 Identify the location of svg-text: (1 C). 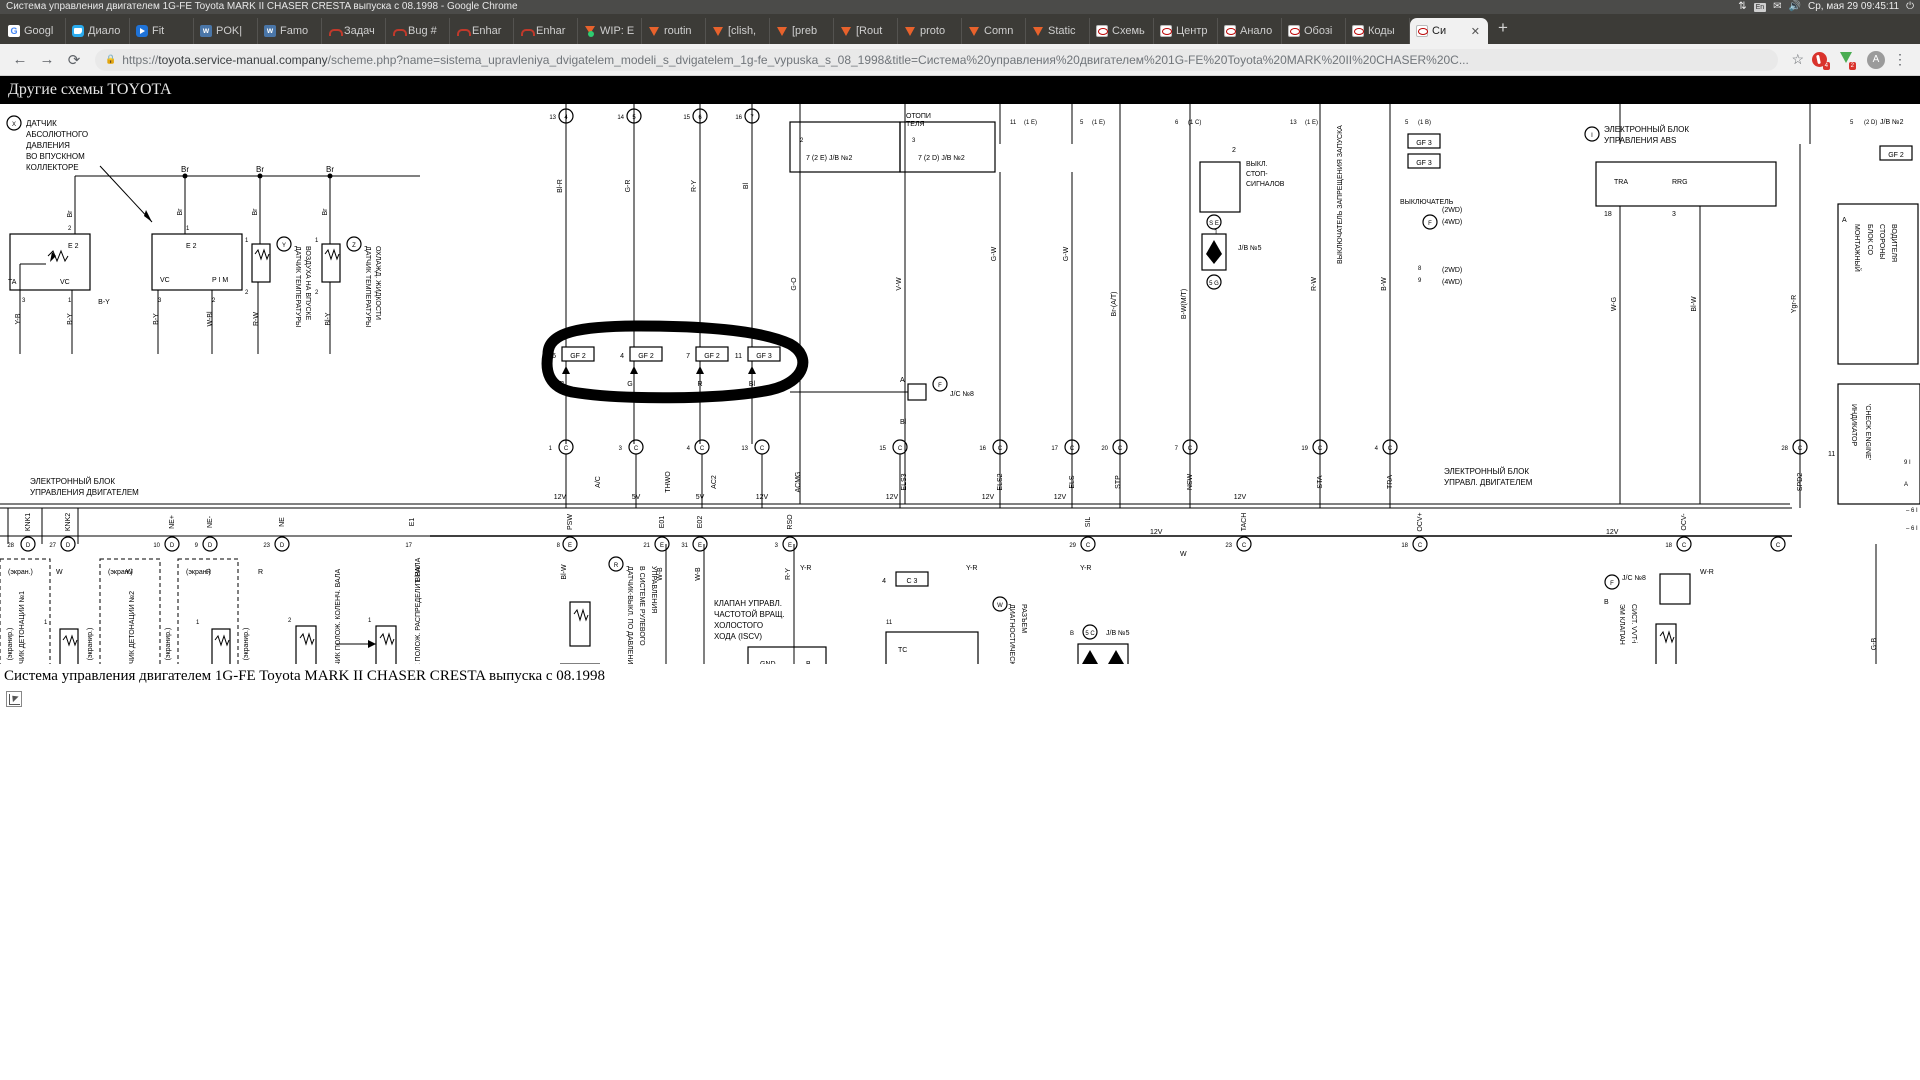
(1194, 123).